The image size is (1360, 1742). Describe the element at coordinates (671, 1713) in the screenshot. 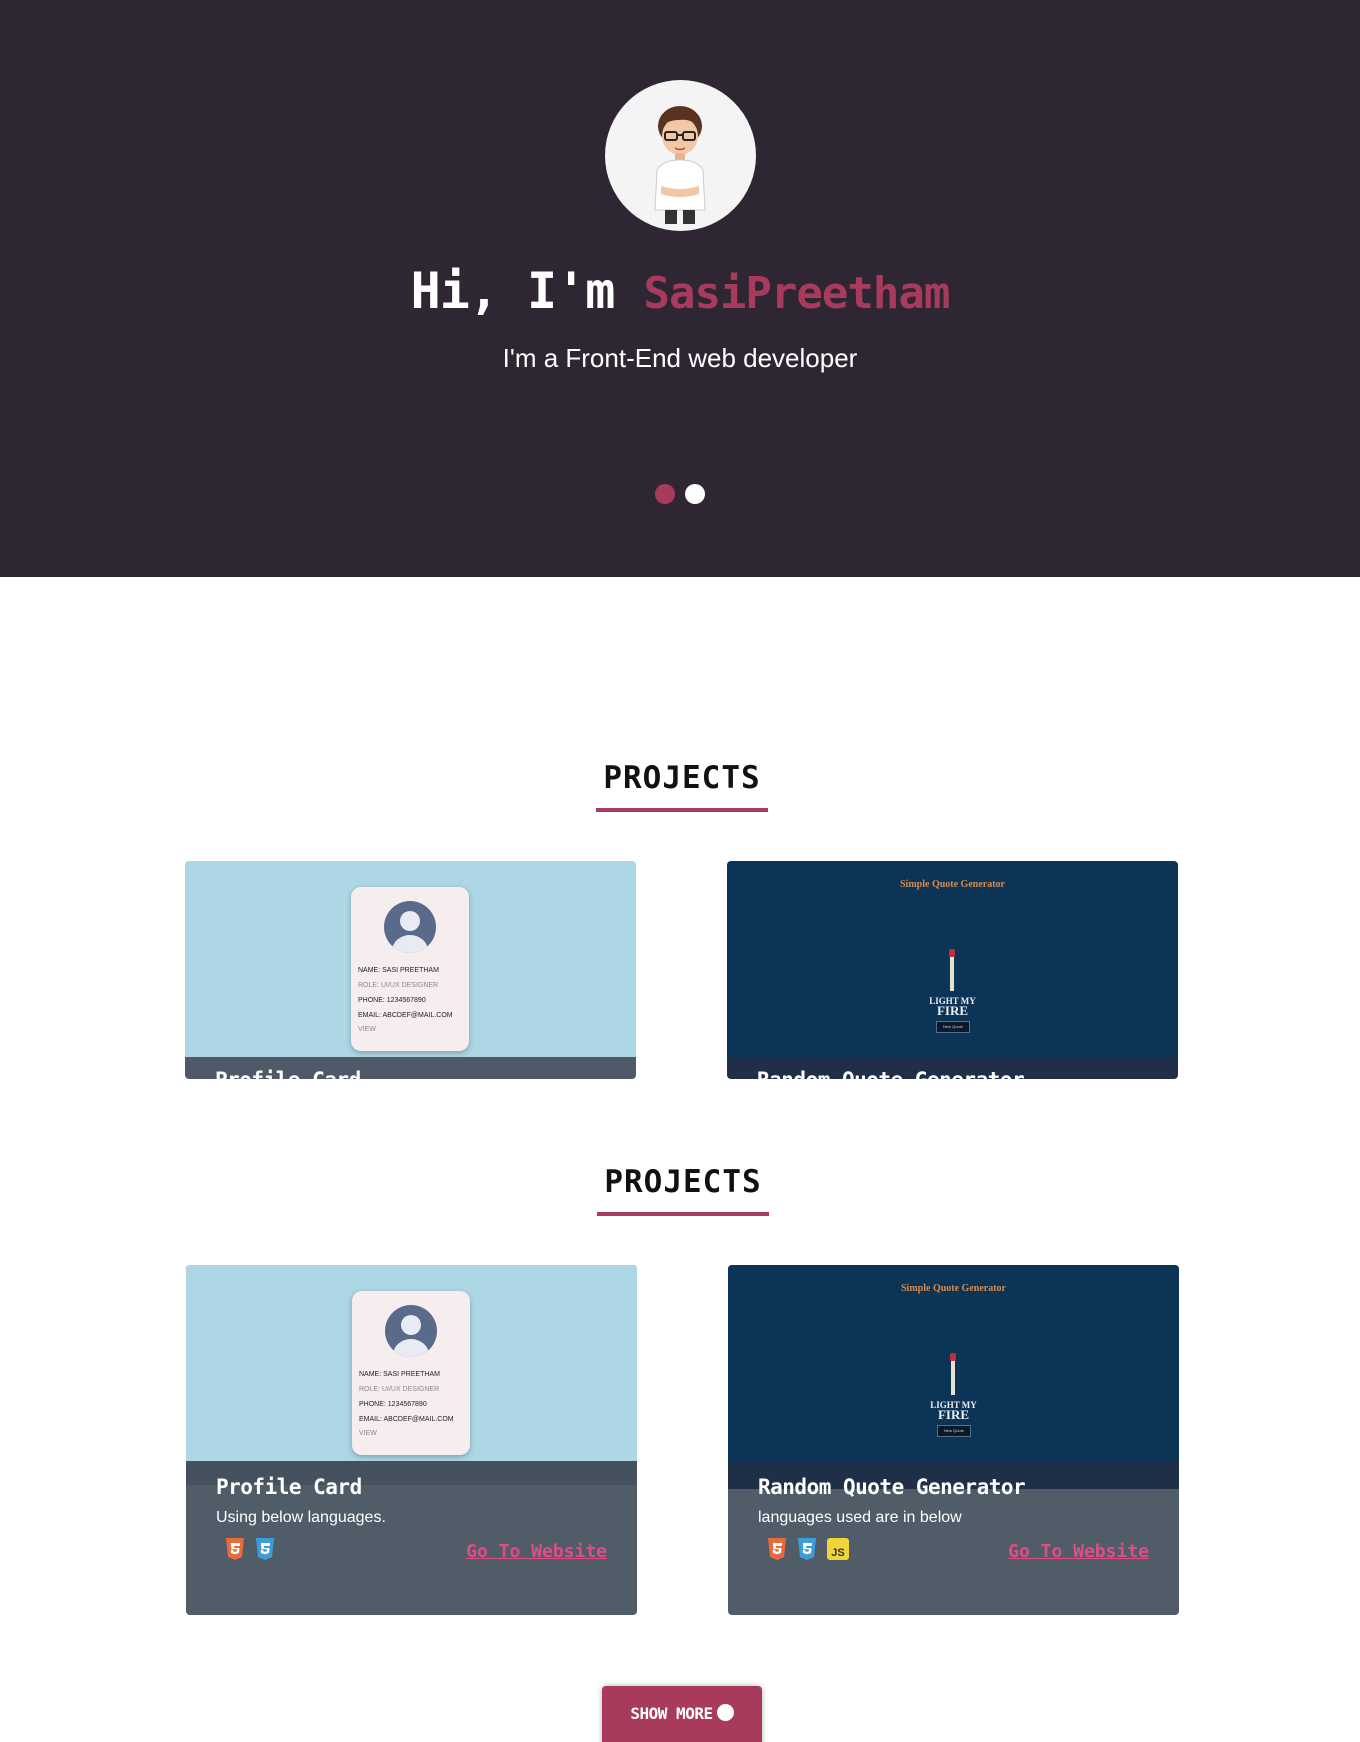

I see `show-more-label: SHOW MORE` at that location.